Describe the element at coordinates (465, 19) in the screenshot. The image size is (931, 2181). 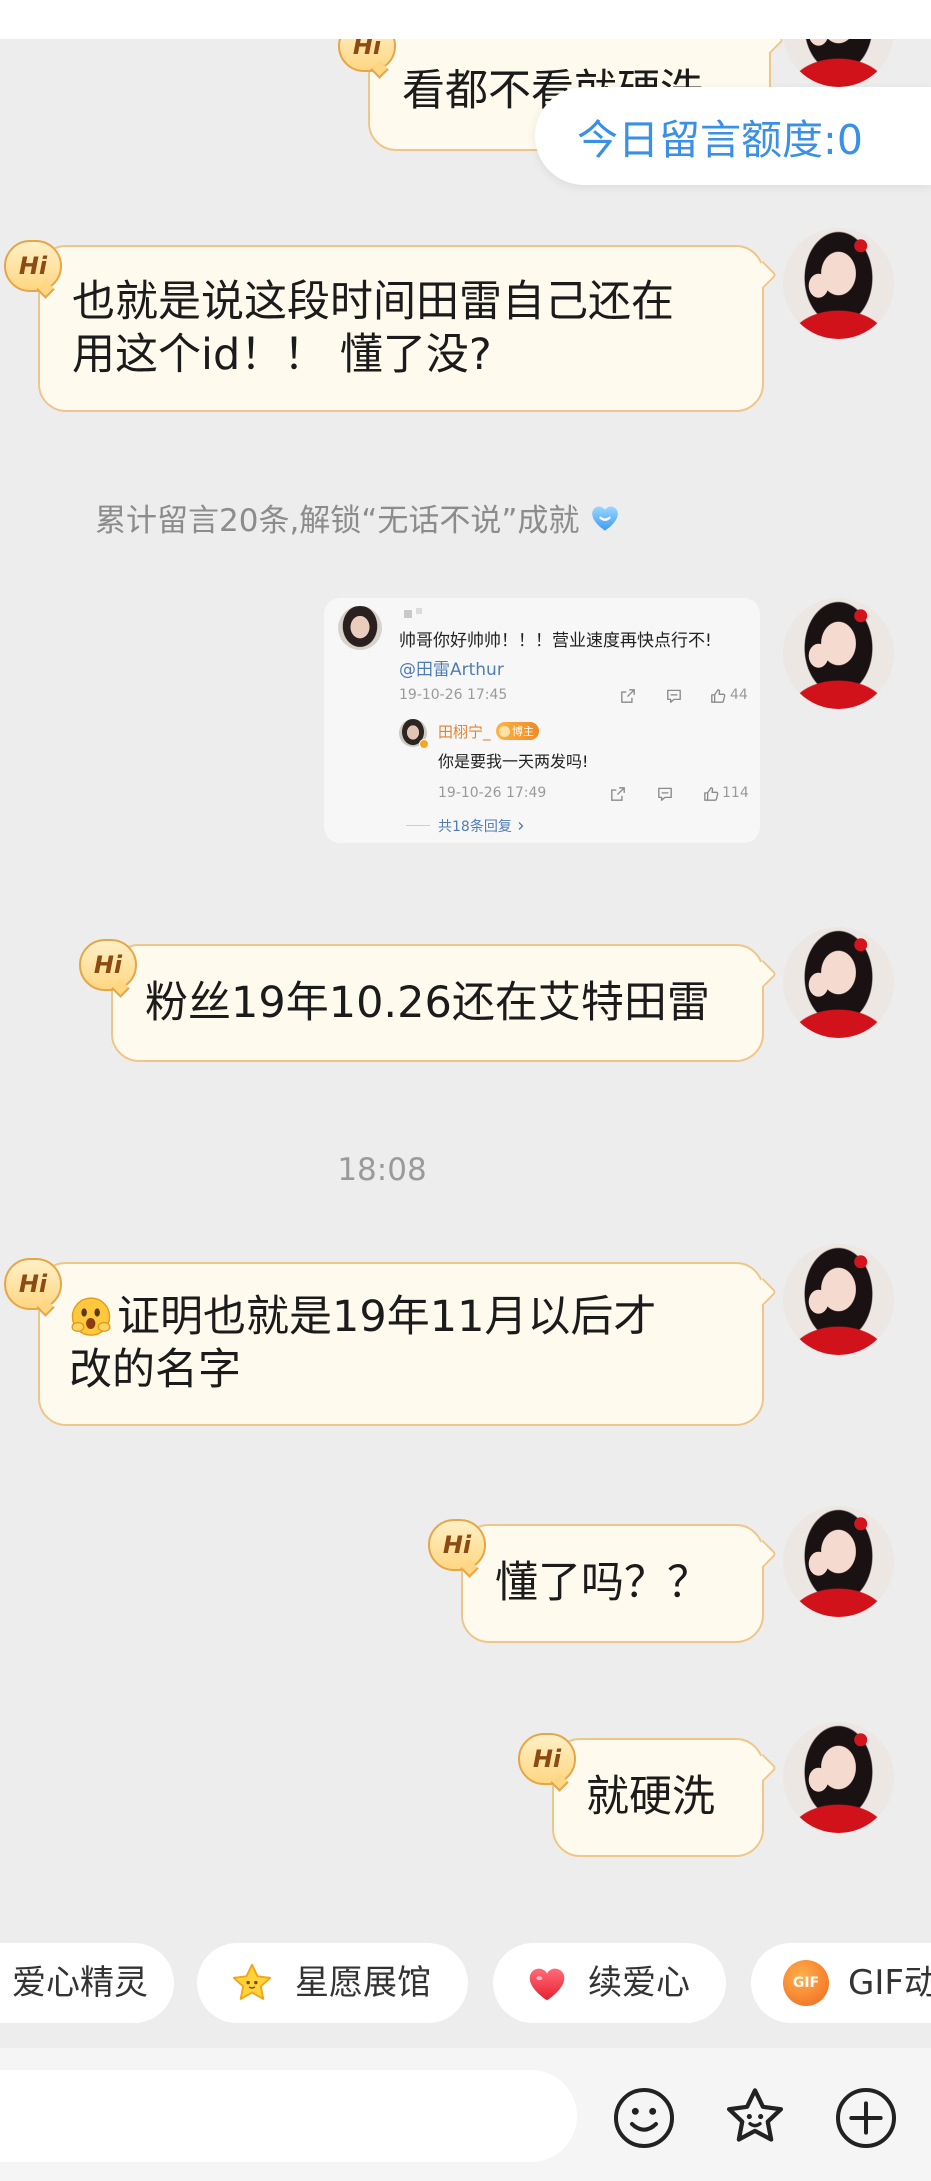
I see `top-bar` at that location.